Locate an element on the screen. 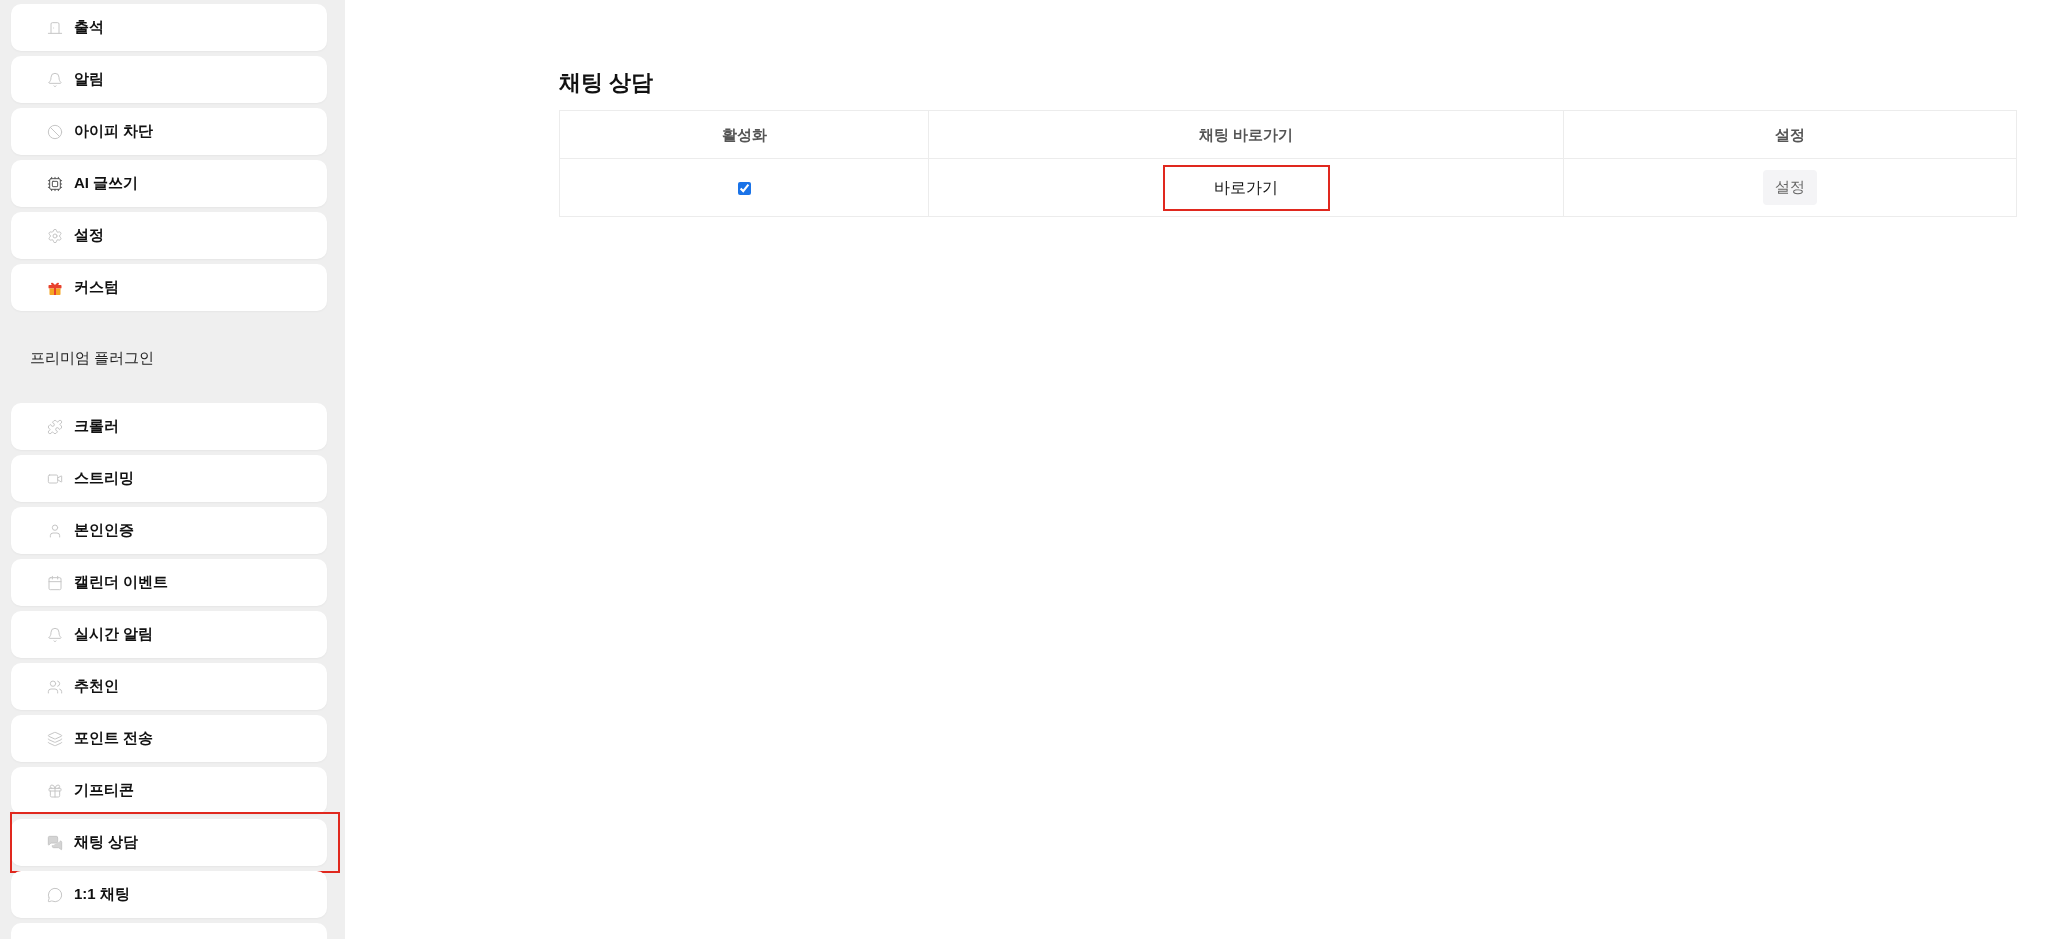 The image size is (2048, 939). sidebar-item: 포인트 전송 is located at coordinates (169, 738).